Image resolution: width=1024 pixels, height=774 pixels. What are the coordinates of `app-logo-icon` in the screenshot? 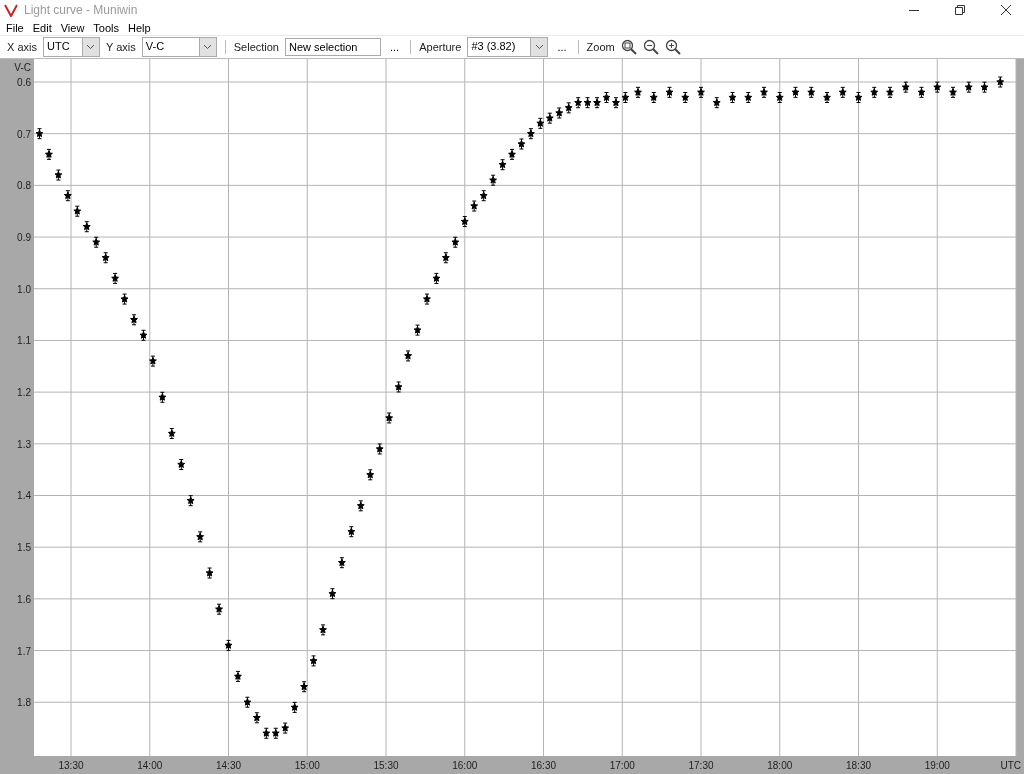 It's located at (11, 10).